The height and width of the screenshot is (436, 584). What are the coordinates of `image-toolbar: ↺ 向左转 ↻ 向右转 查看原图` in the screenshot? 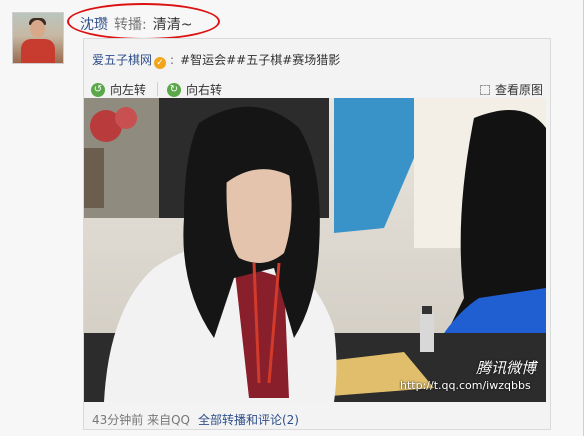 It's located at (318, 89).